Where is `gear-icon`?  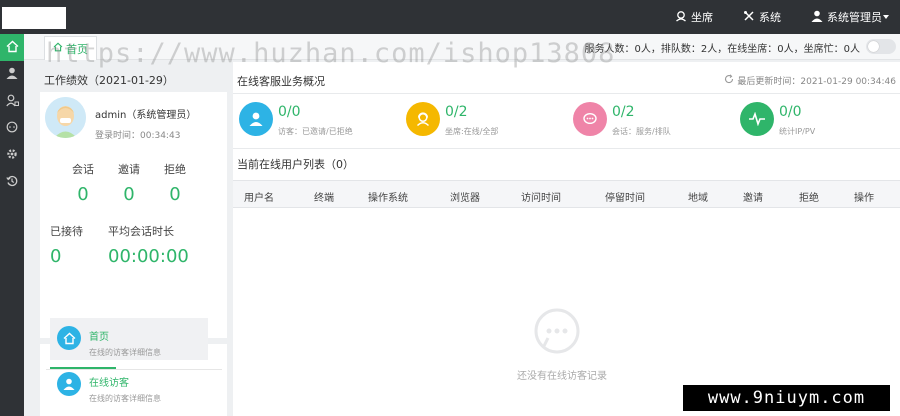
gear-icon is located at coordinates (12, 155).